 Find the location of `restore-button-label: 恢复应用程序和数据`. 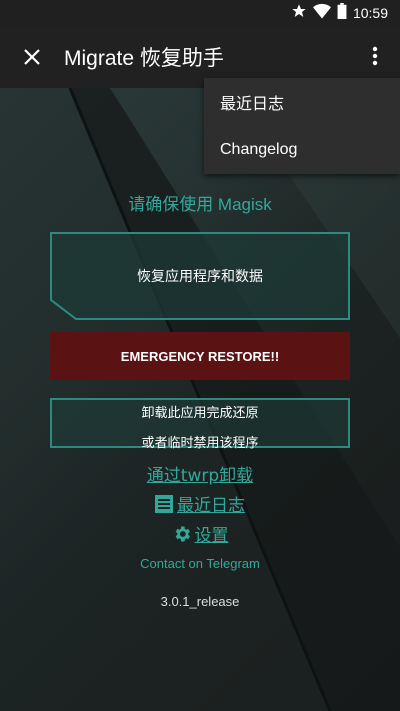

restore-button-label: 恢复应用程序和数据 is located at coordinates (200, 277).